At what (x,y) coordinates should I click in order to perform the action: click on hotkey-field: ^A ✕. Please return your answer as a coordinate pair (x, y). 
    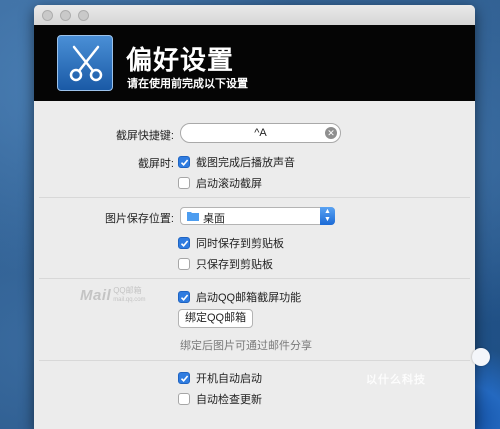
    Looking at the image, I should click on (260, 133).